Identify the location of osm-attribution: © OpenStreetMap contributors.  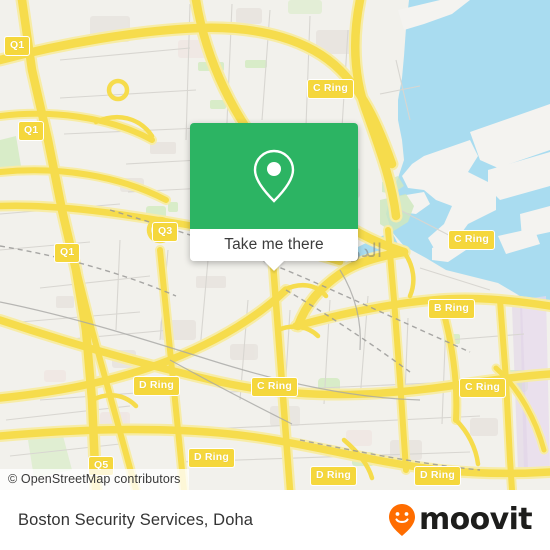
(94, 479).